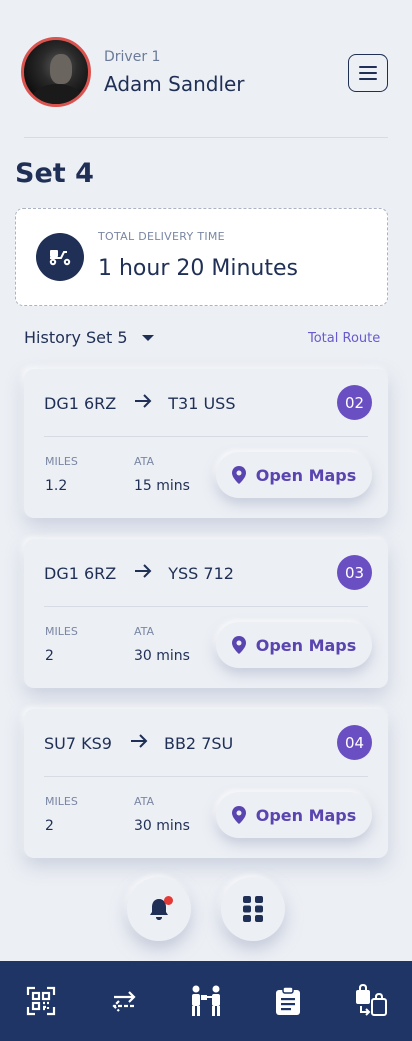 The width and height of the screenshot is (412, 1041). I want to click on apps-grid-button, so click(253, 909).